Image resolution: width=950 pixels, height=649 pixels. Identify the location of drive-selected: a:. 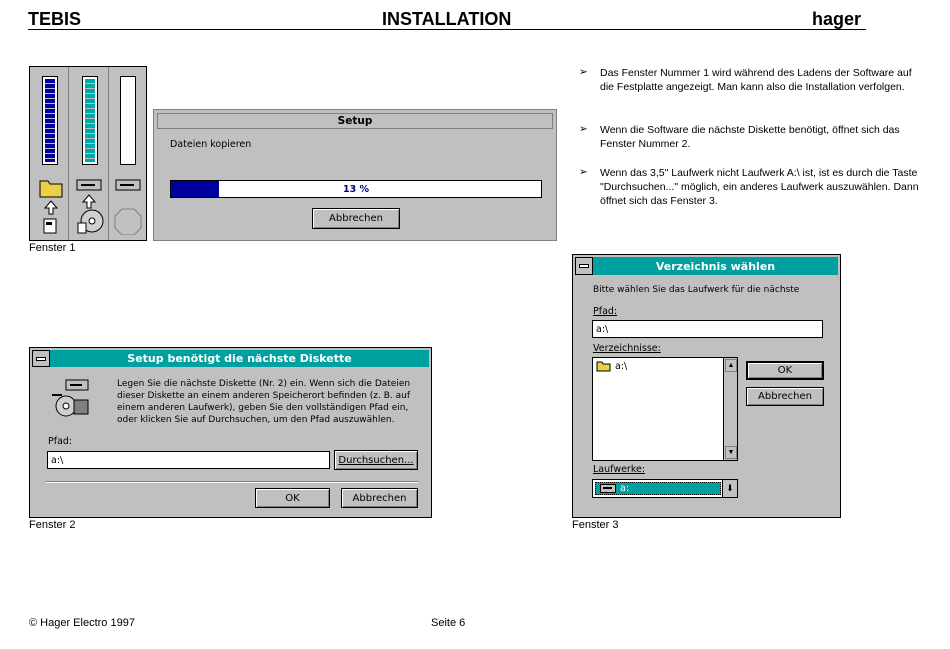
(658, 488).